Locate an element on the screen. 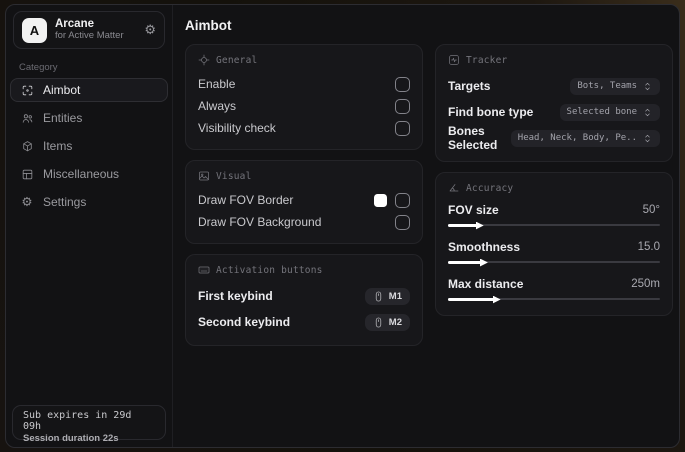 Image resolution: width=685 pixels, height=452 pixels. max-distance-group: Max distance 250m is located at coordinates (554, 289).